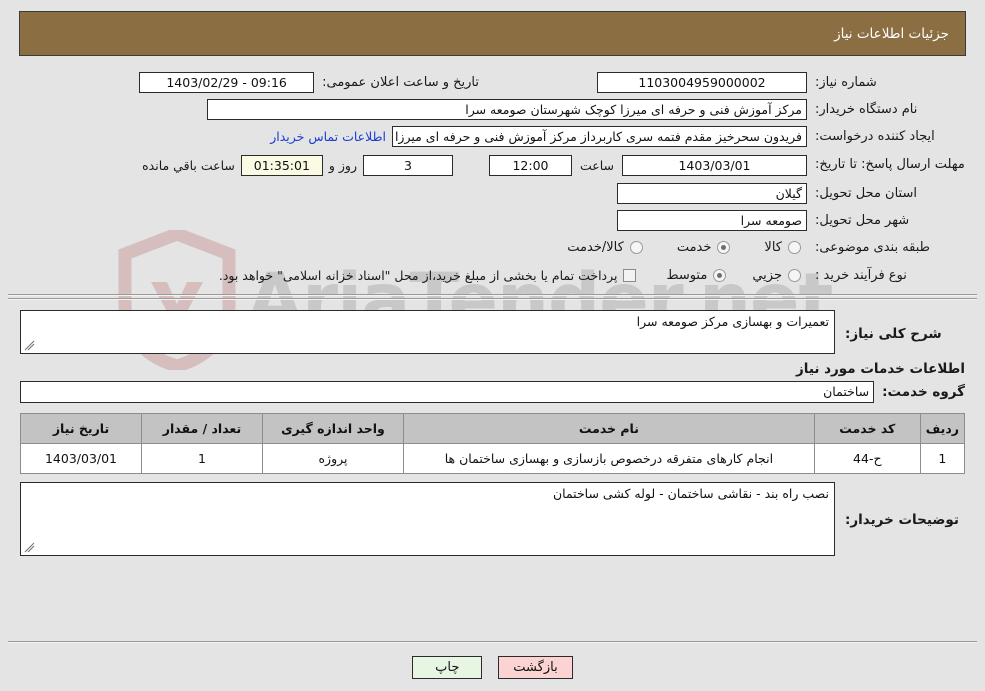 This screenshot has width=985, height=691. I want to click on description-value: تعمیرات و بهسازی مرکز صومعه سرا, so click(732, 321).